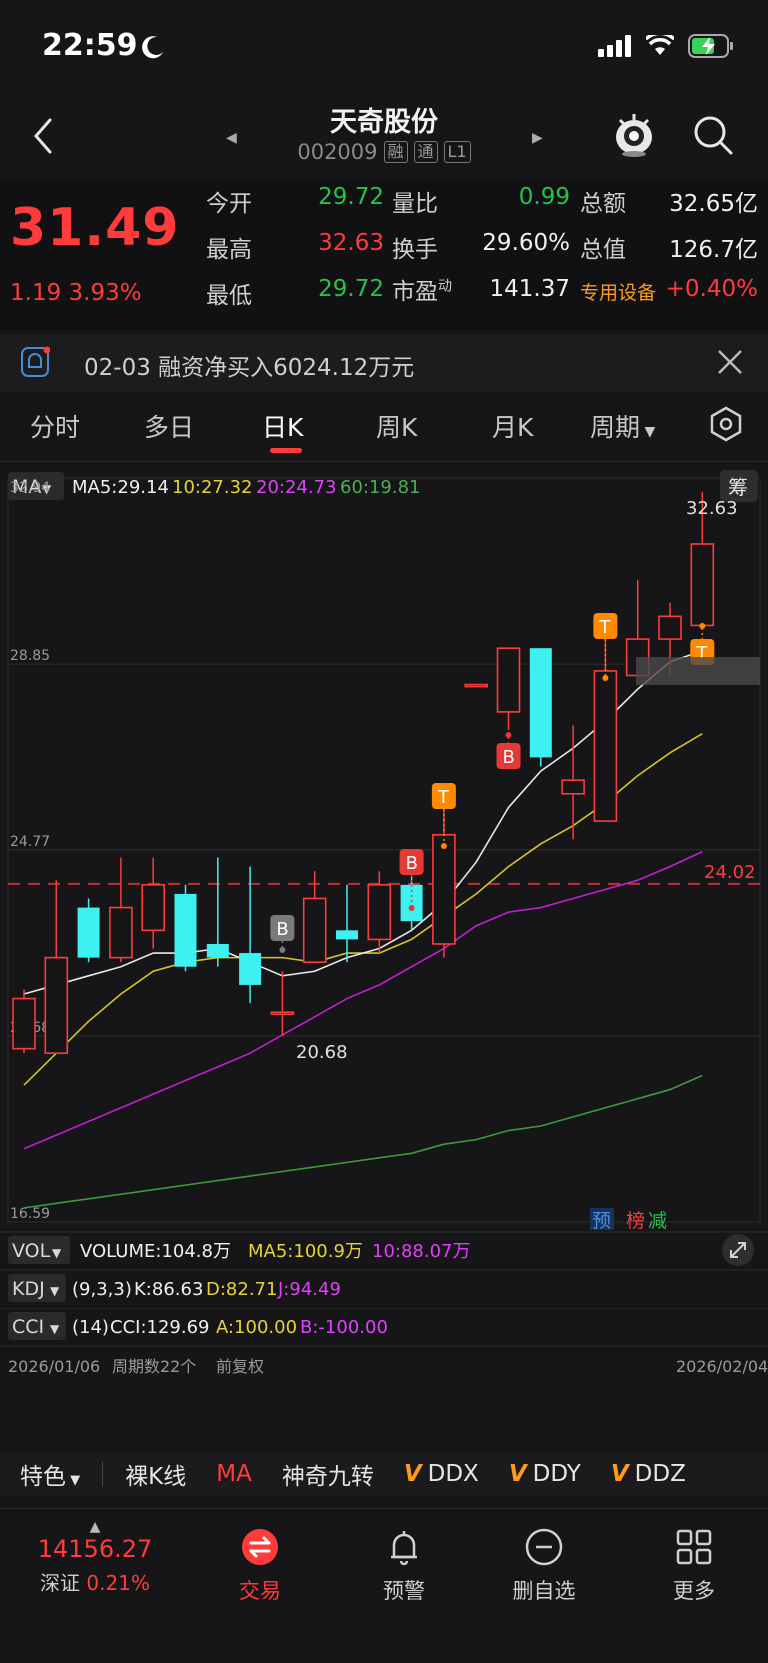 This screenshot has height=1663, width=768. What do you see at coordinates (234, 1474) in the screenshot?
I see `indicator-ma: MA` at bounding box center [234, 1474].